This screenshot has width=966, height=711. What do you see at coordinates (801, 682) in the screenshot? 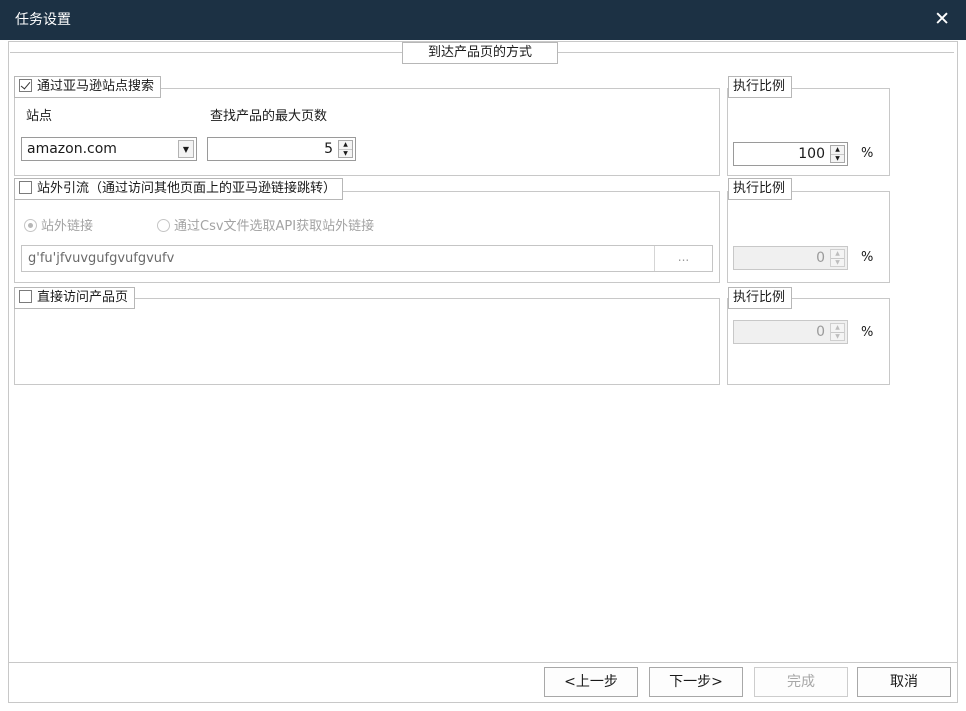
I see `finish-button: 完成` at bounding box center [801, 682].